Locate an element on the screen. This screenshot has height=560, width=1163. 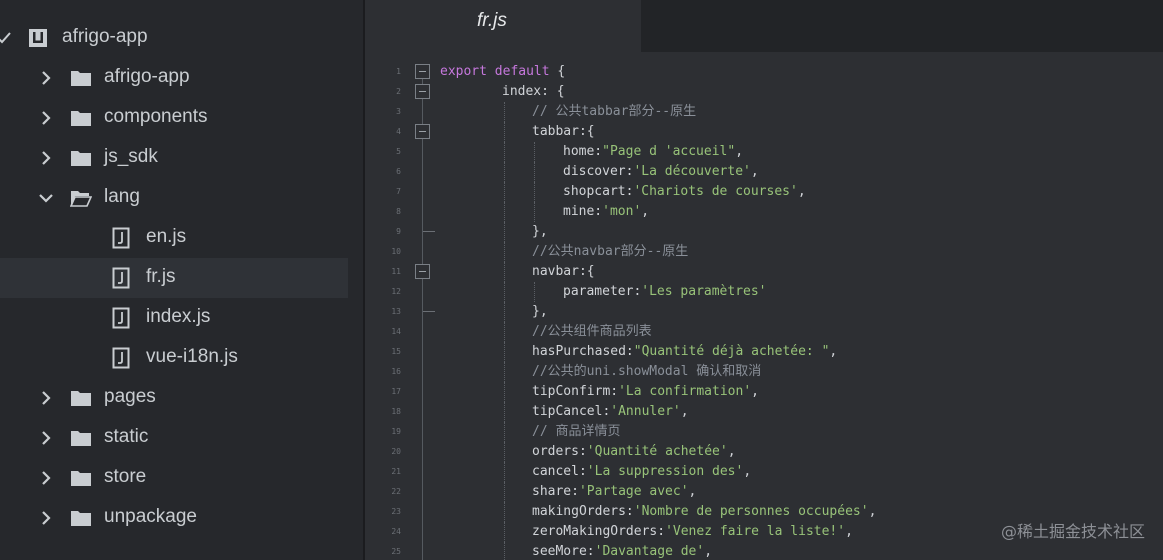
string-token: "Quantité déjà achetée: " is located at coordinates (731, 351).